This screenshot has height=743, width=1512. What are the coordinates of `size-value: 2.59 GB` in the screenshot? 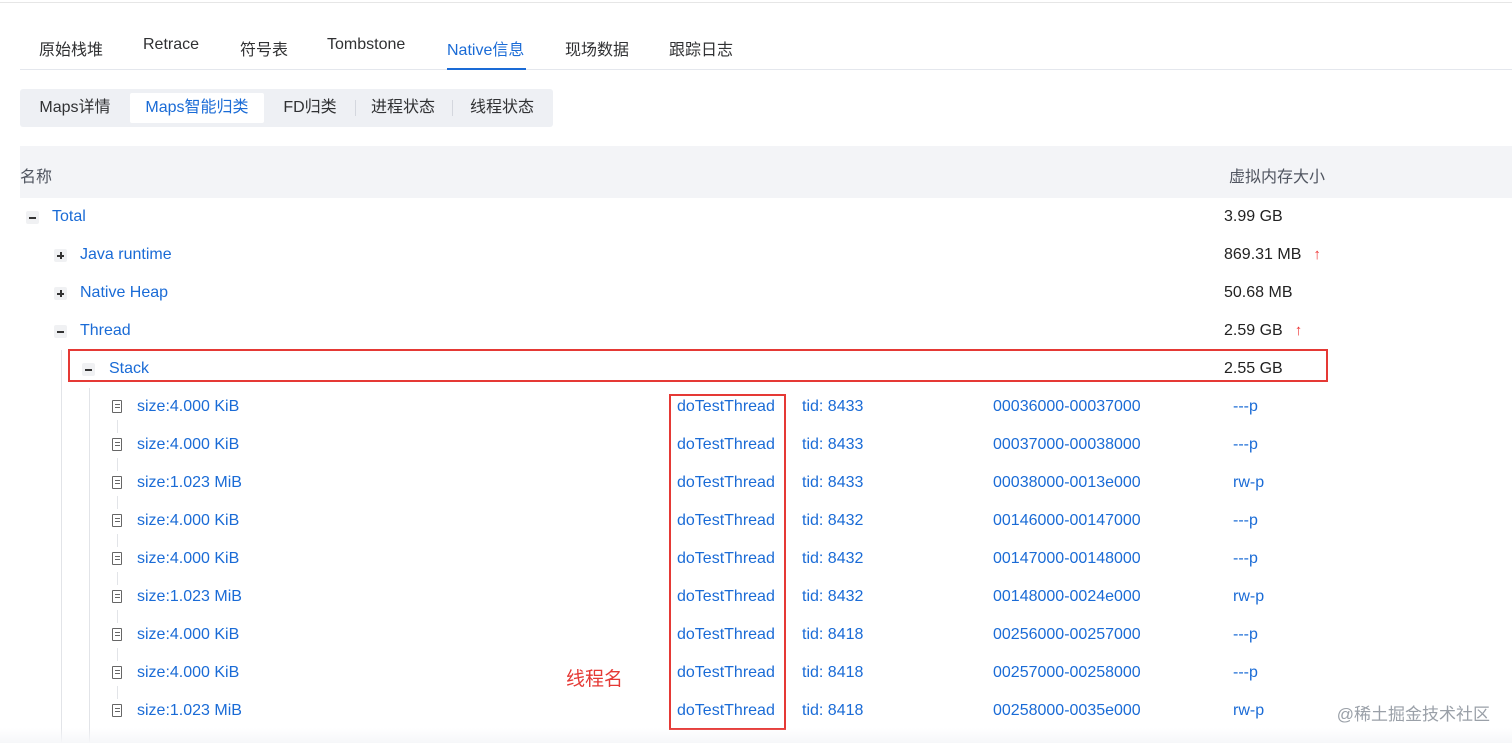 It's located at (1253, 330).